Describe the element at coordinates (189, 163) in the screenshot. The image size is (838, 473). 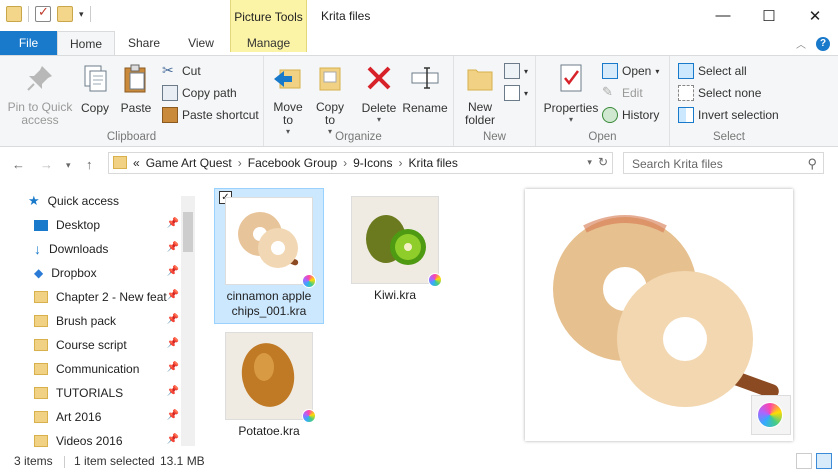
I see `breadcrumb-item: Game Art Quest` at that location.